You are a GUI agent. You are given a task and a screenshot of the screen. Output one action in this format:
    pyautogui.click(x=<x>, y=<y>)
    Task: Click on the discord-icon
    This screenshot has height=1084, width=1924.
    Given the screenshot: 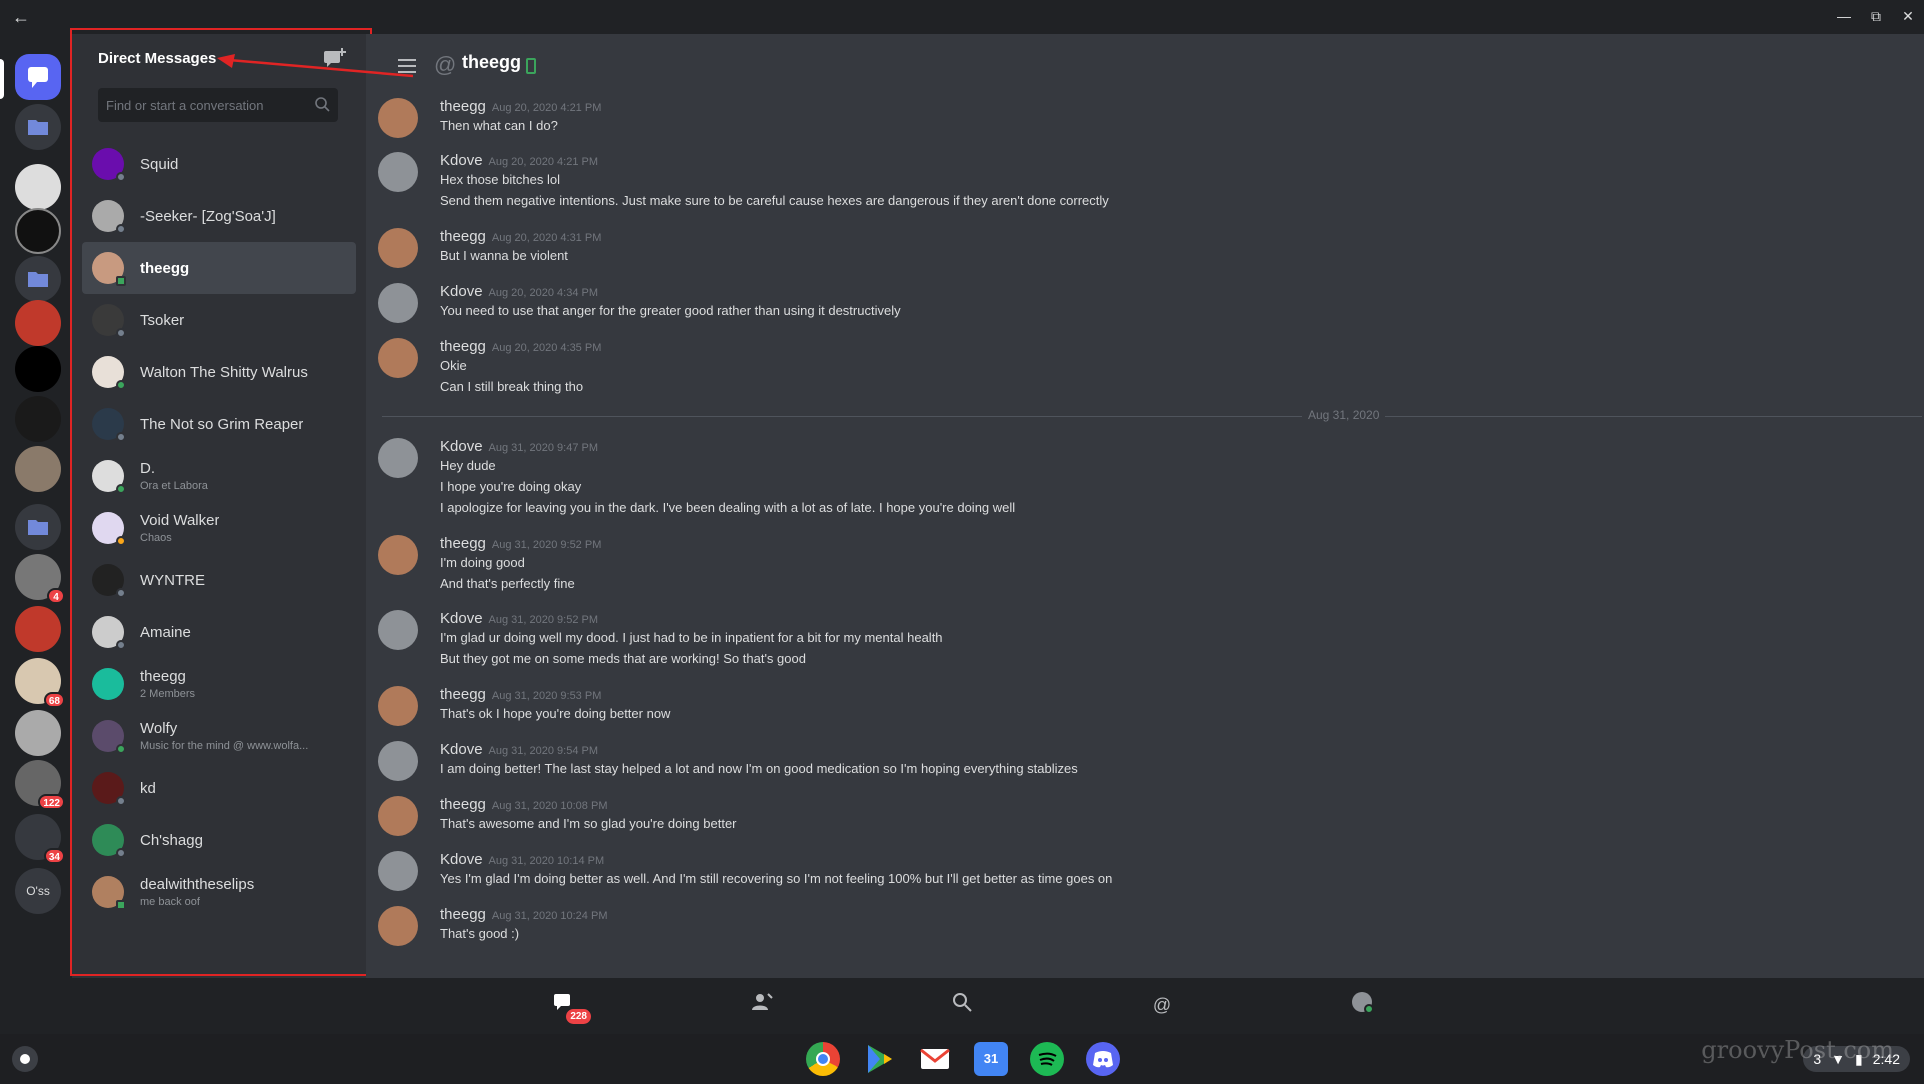 What is the action you would take?
    pyautogui.click(x=1103, y=1059)
    